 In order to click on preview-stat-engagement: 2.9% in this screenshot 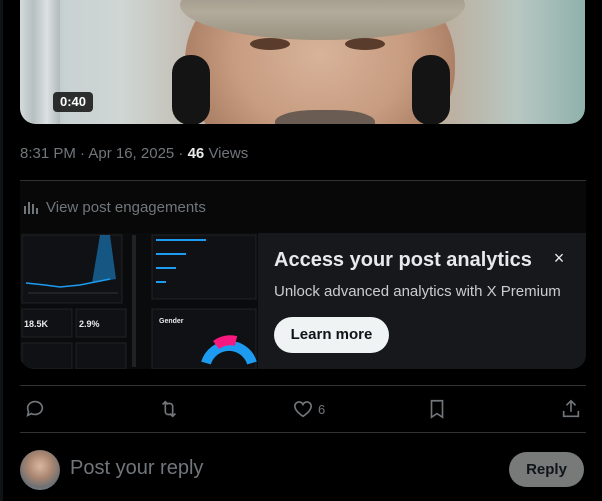, I will do `click(89, 324)`.